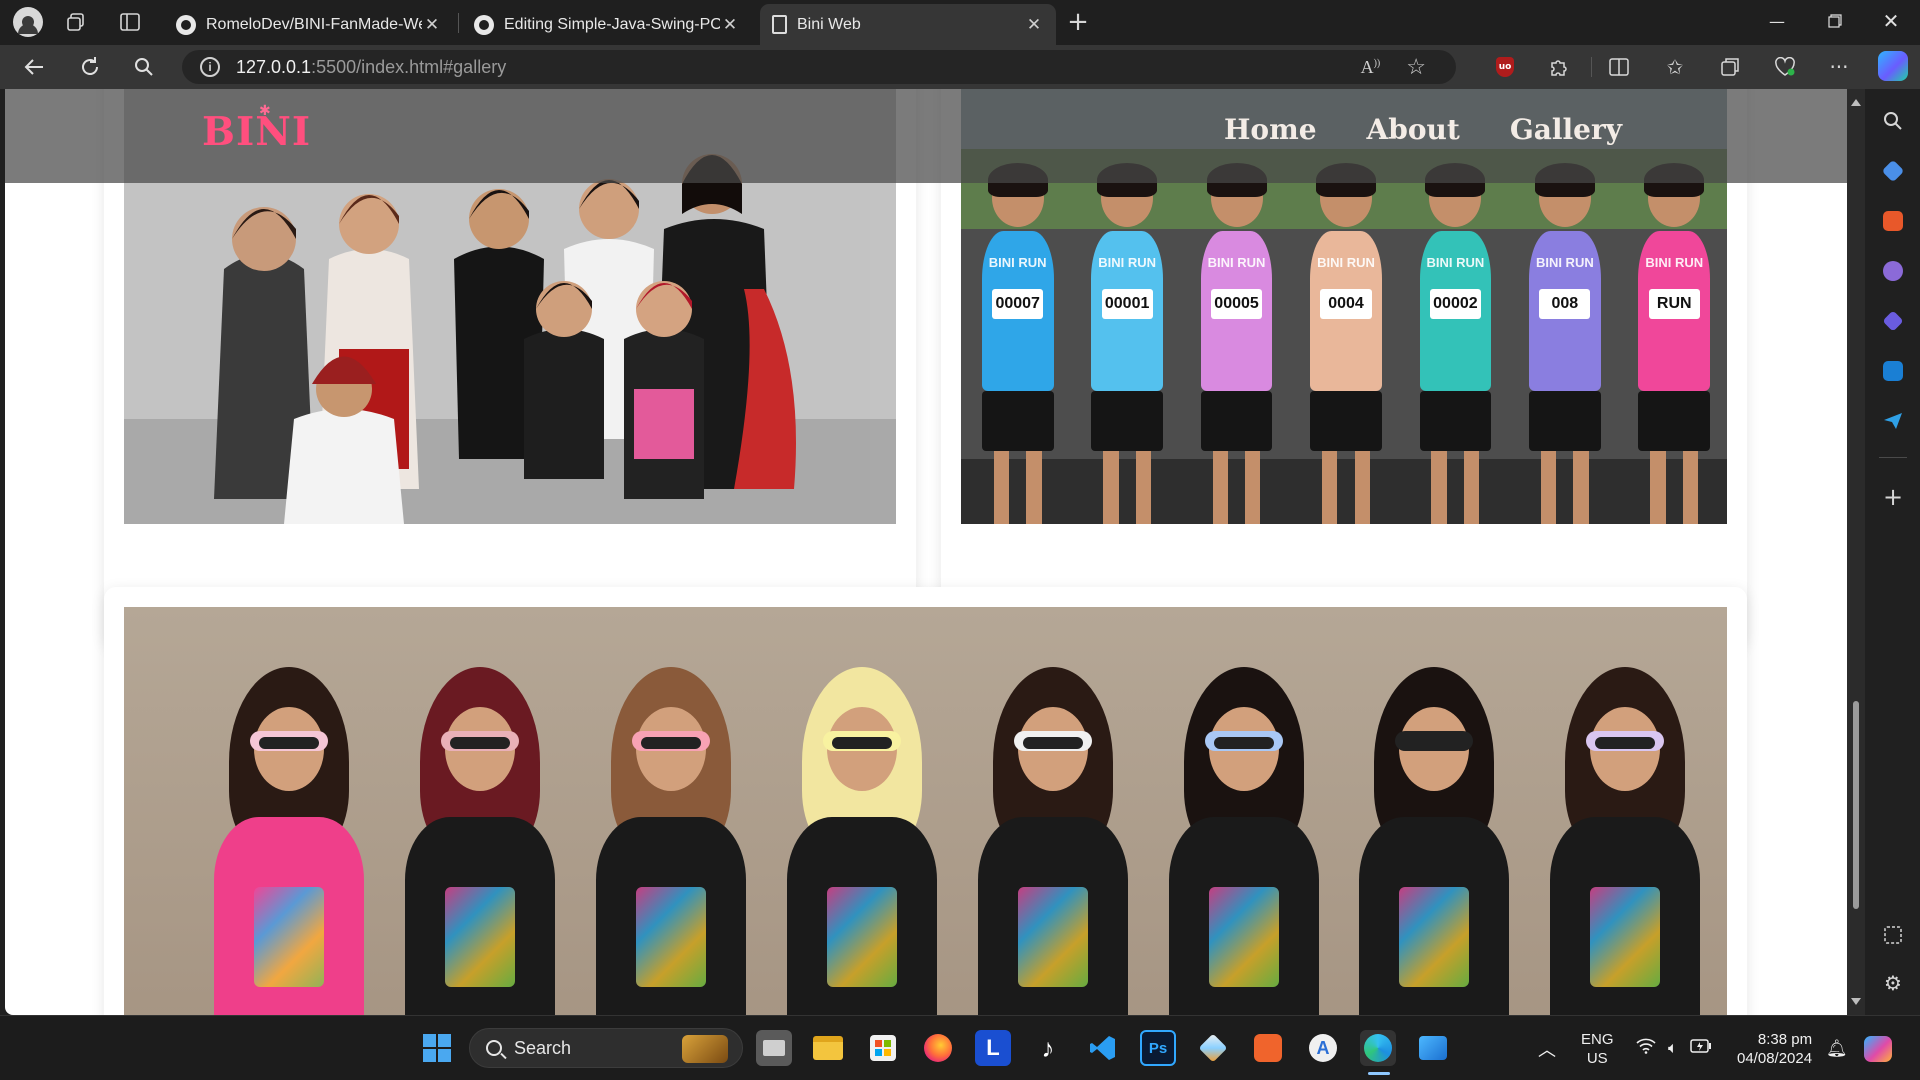 This screenshot has height=1080, width=1920. Describe the element at coordinates (1103, 1048) in the screenshot. I see `vscode-icon` at that location.